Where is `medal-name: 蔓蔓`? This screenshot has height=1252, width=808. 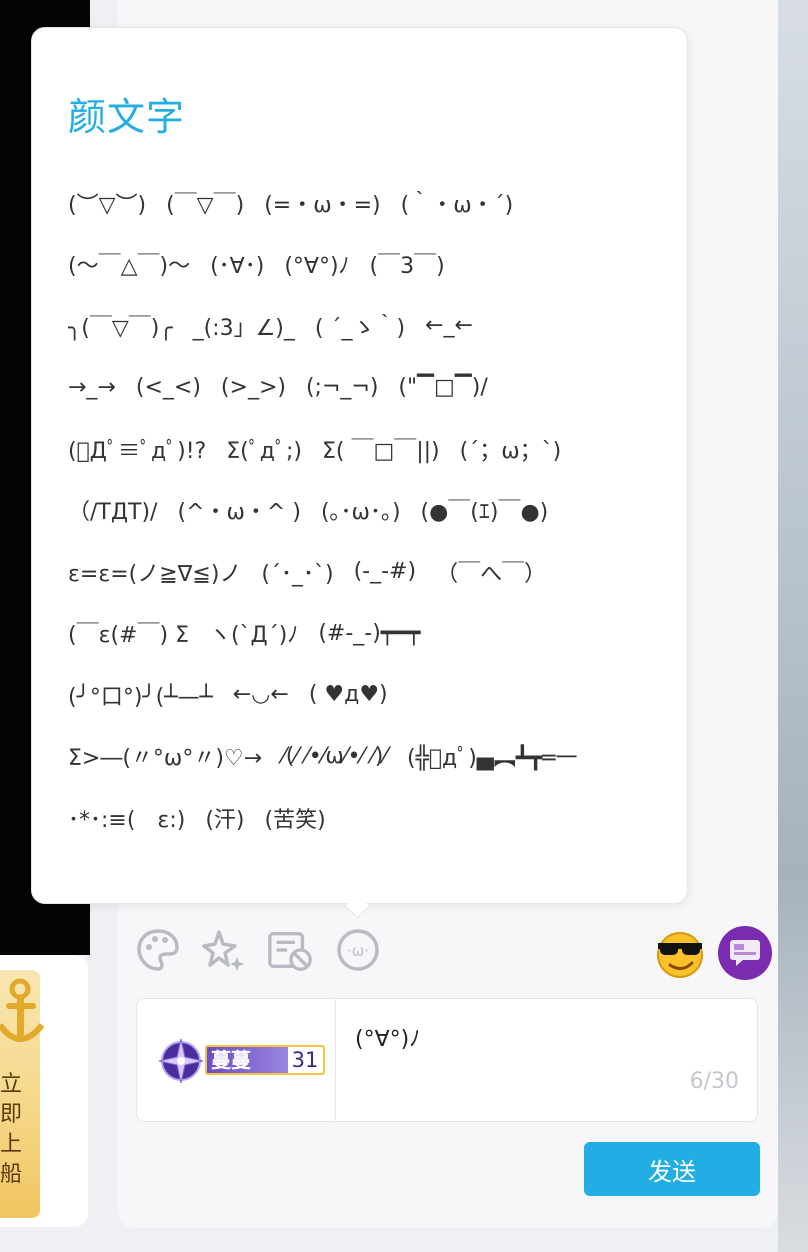
medal-name: 蔓蔓 is located at coordinates (231, 1060).